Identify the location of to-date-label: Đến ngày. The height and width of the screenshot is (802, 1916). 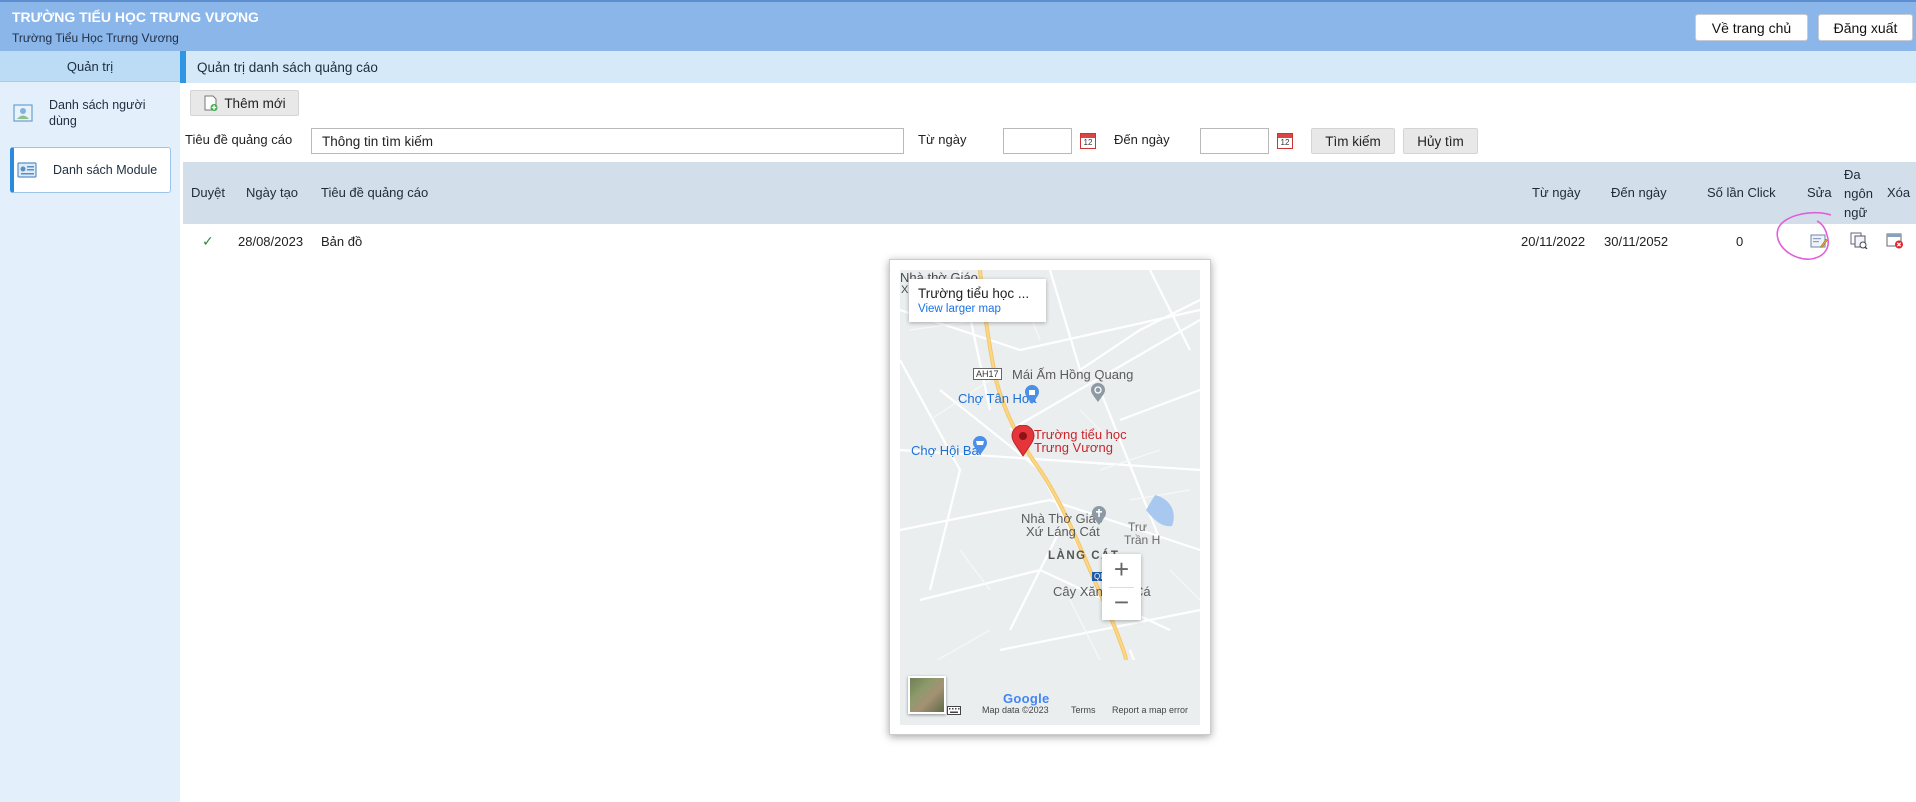
(1142, 139).